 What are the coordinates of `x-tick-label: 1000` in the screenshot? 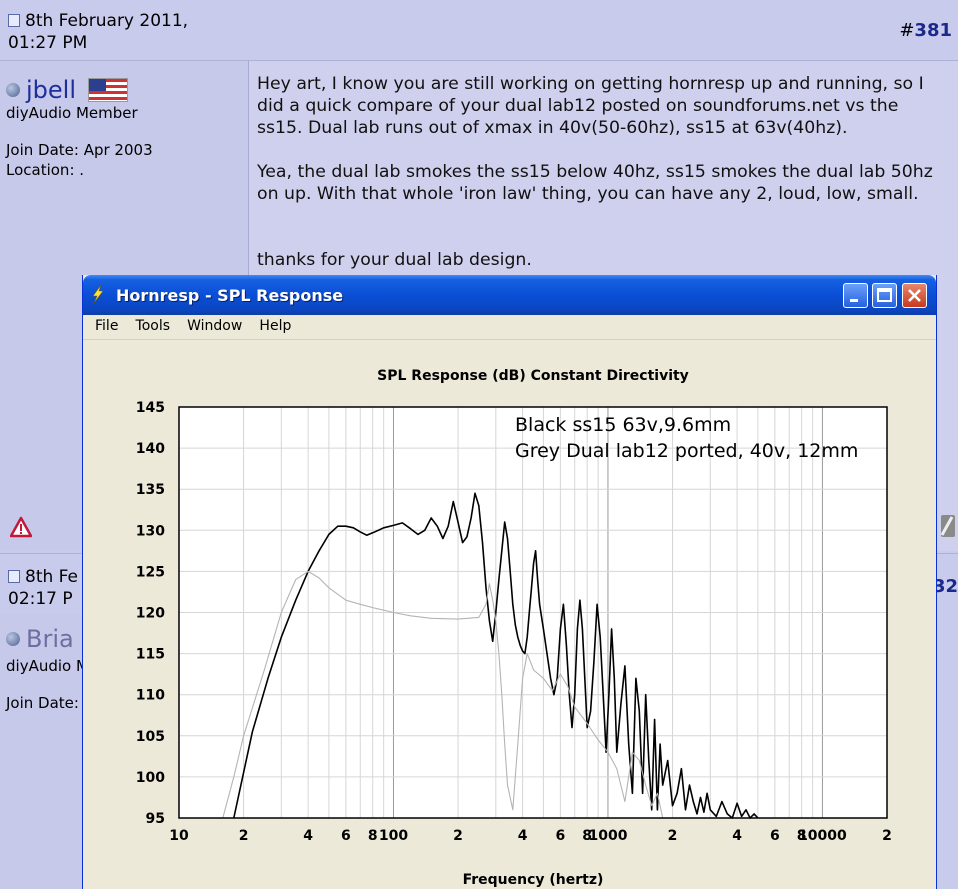 It's located at (607, 836).